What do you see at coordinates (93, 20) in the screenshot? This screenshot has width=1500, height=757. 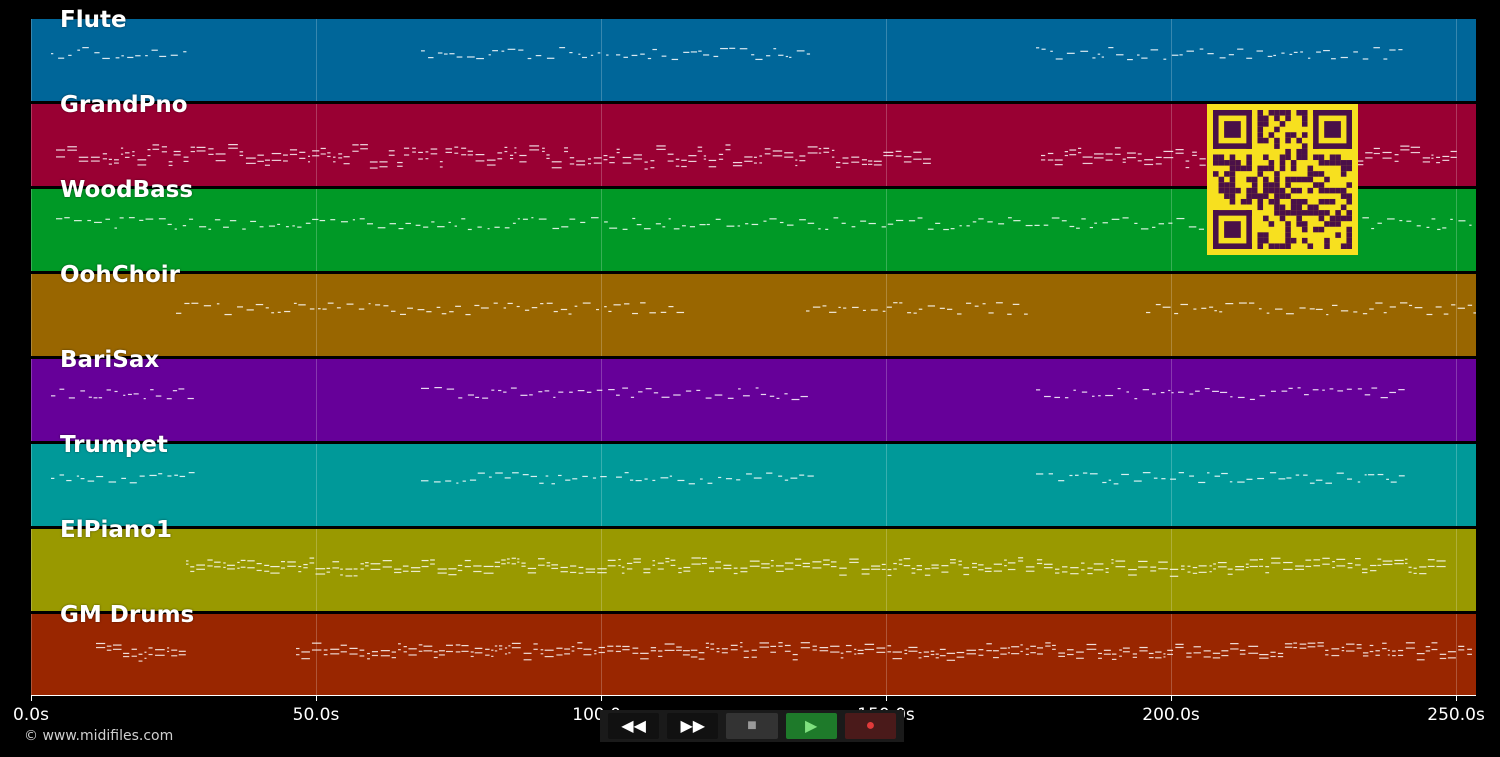 I see `track-name: Flute` at bounding box center [93, 20].